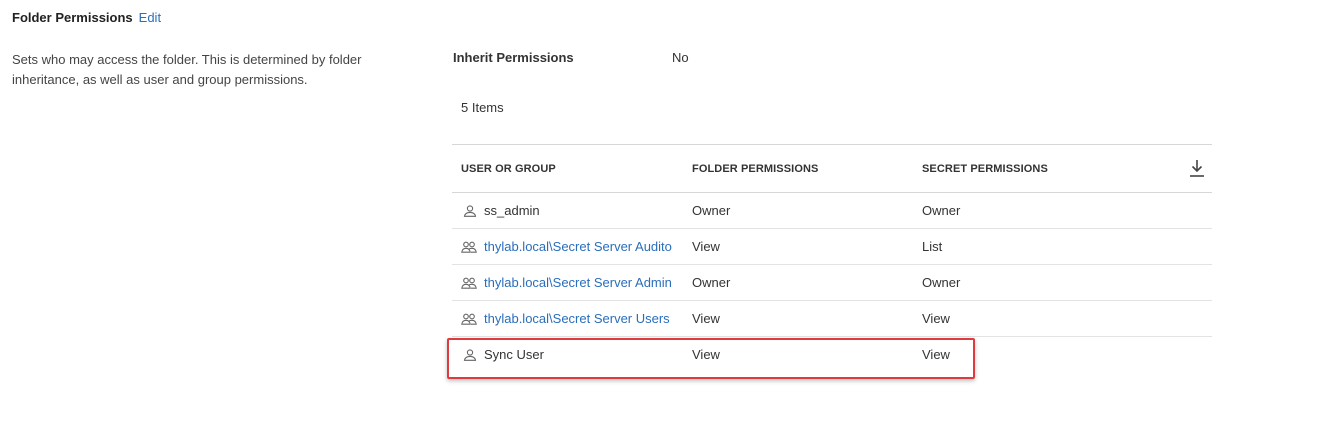  What do you see at coordinates (932, 246) in the screenshot?
I see `secret-permission-cell: List` at bounding box center [932, 246].